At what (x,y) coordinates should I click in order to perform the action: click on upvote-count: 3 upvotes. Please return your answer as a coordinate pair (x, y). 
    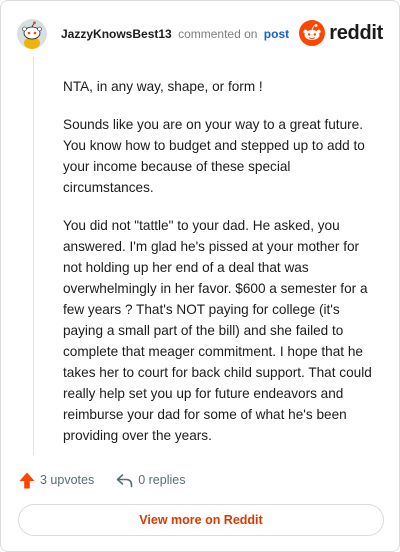
    Looking at the image, I should click on (67, 480).